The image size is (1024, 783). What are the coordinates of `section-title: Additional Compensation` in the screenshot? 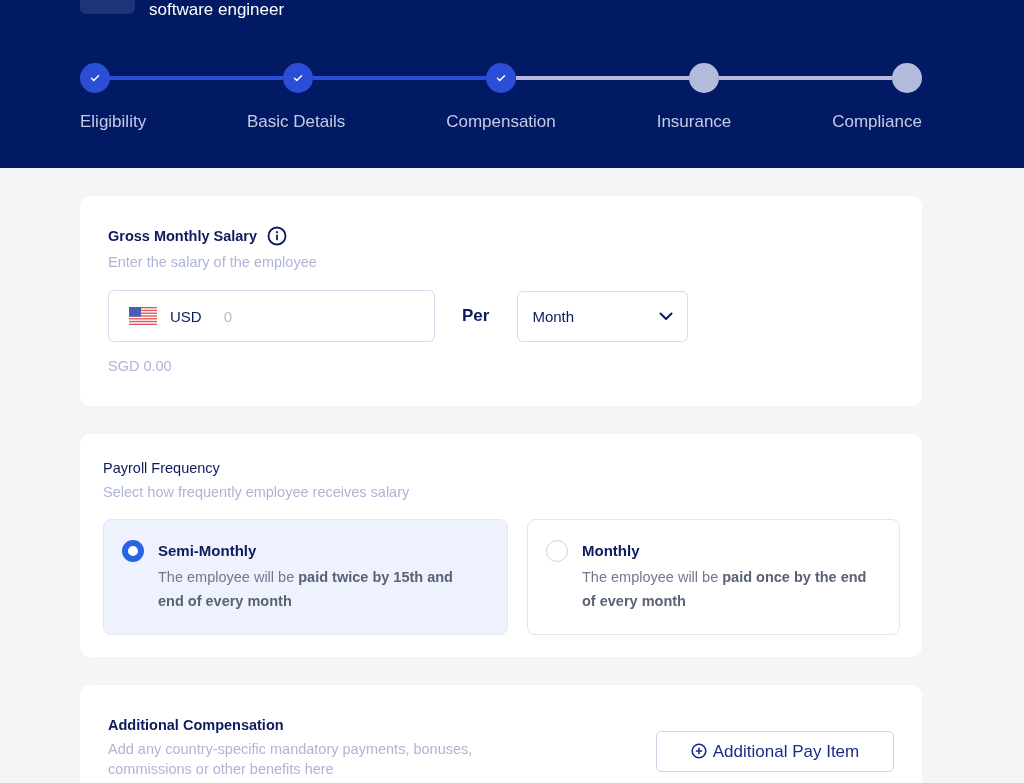 It's located at (196, 725).